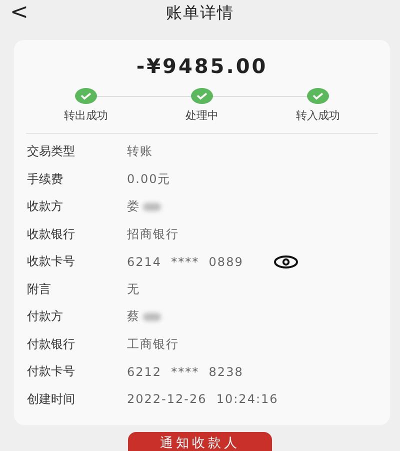 The width and height of the screenshot is (400, 451). I want to click on detail-label: 收款银行, so click(51, 234).